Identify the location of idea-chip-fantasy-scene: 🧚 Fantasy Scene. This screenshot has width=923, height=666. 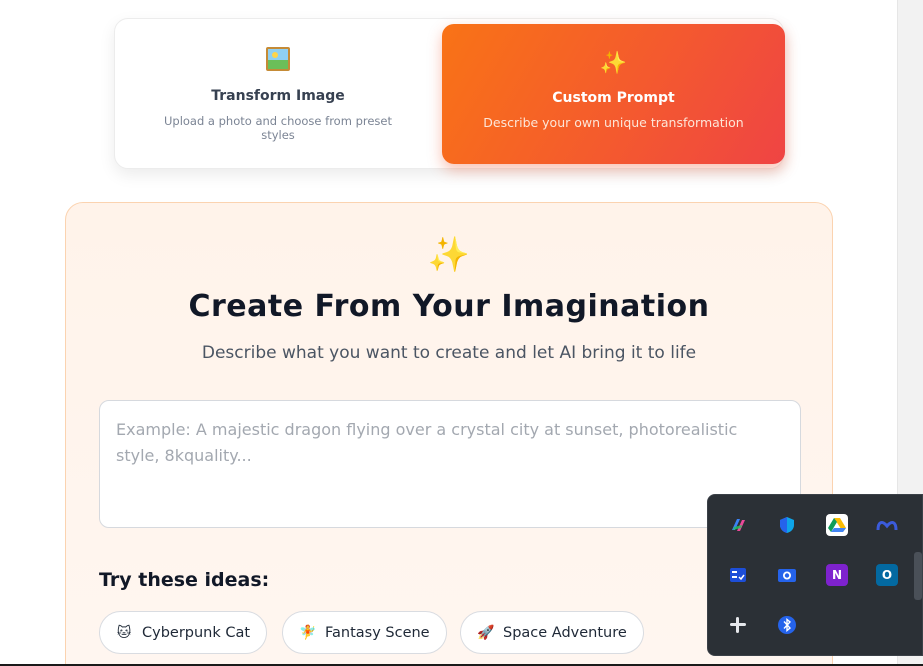
(364, 632).